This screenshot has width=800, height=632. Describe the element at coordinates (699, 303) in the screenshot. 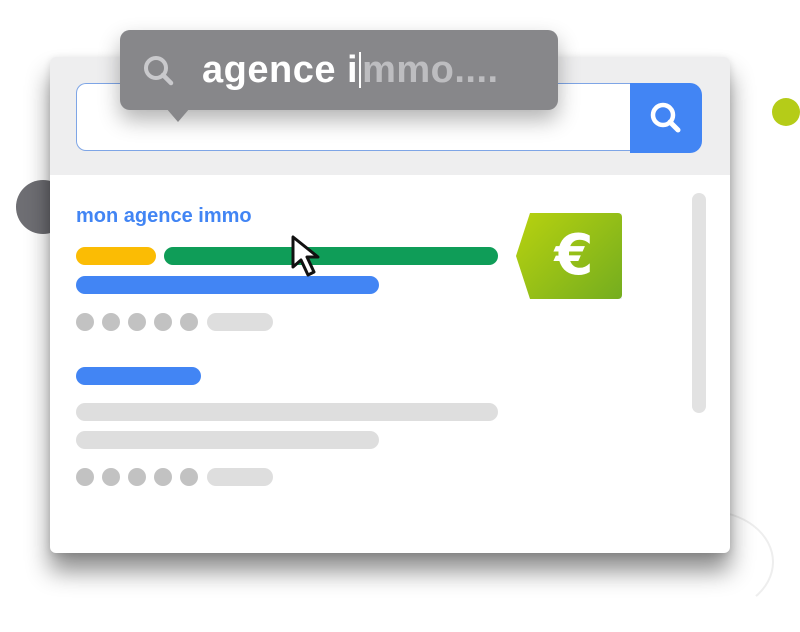

I see `results-scrollbar` at that location.